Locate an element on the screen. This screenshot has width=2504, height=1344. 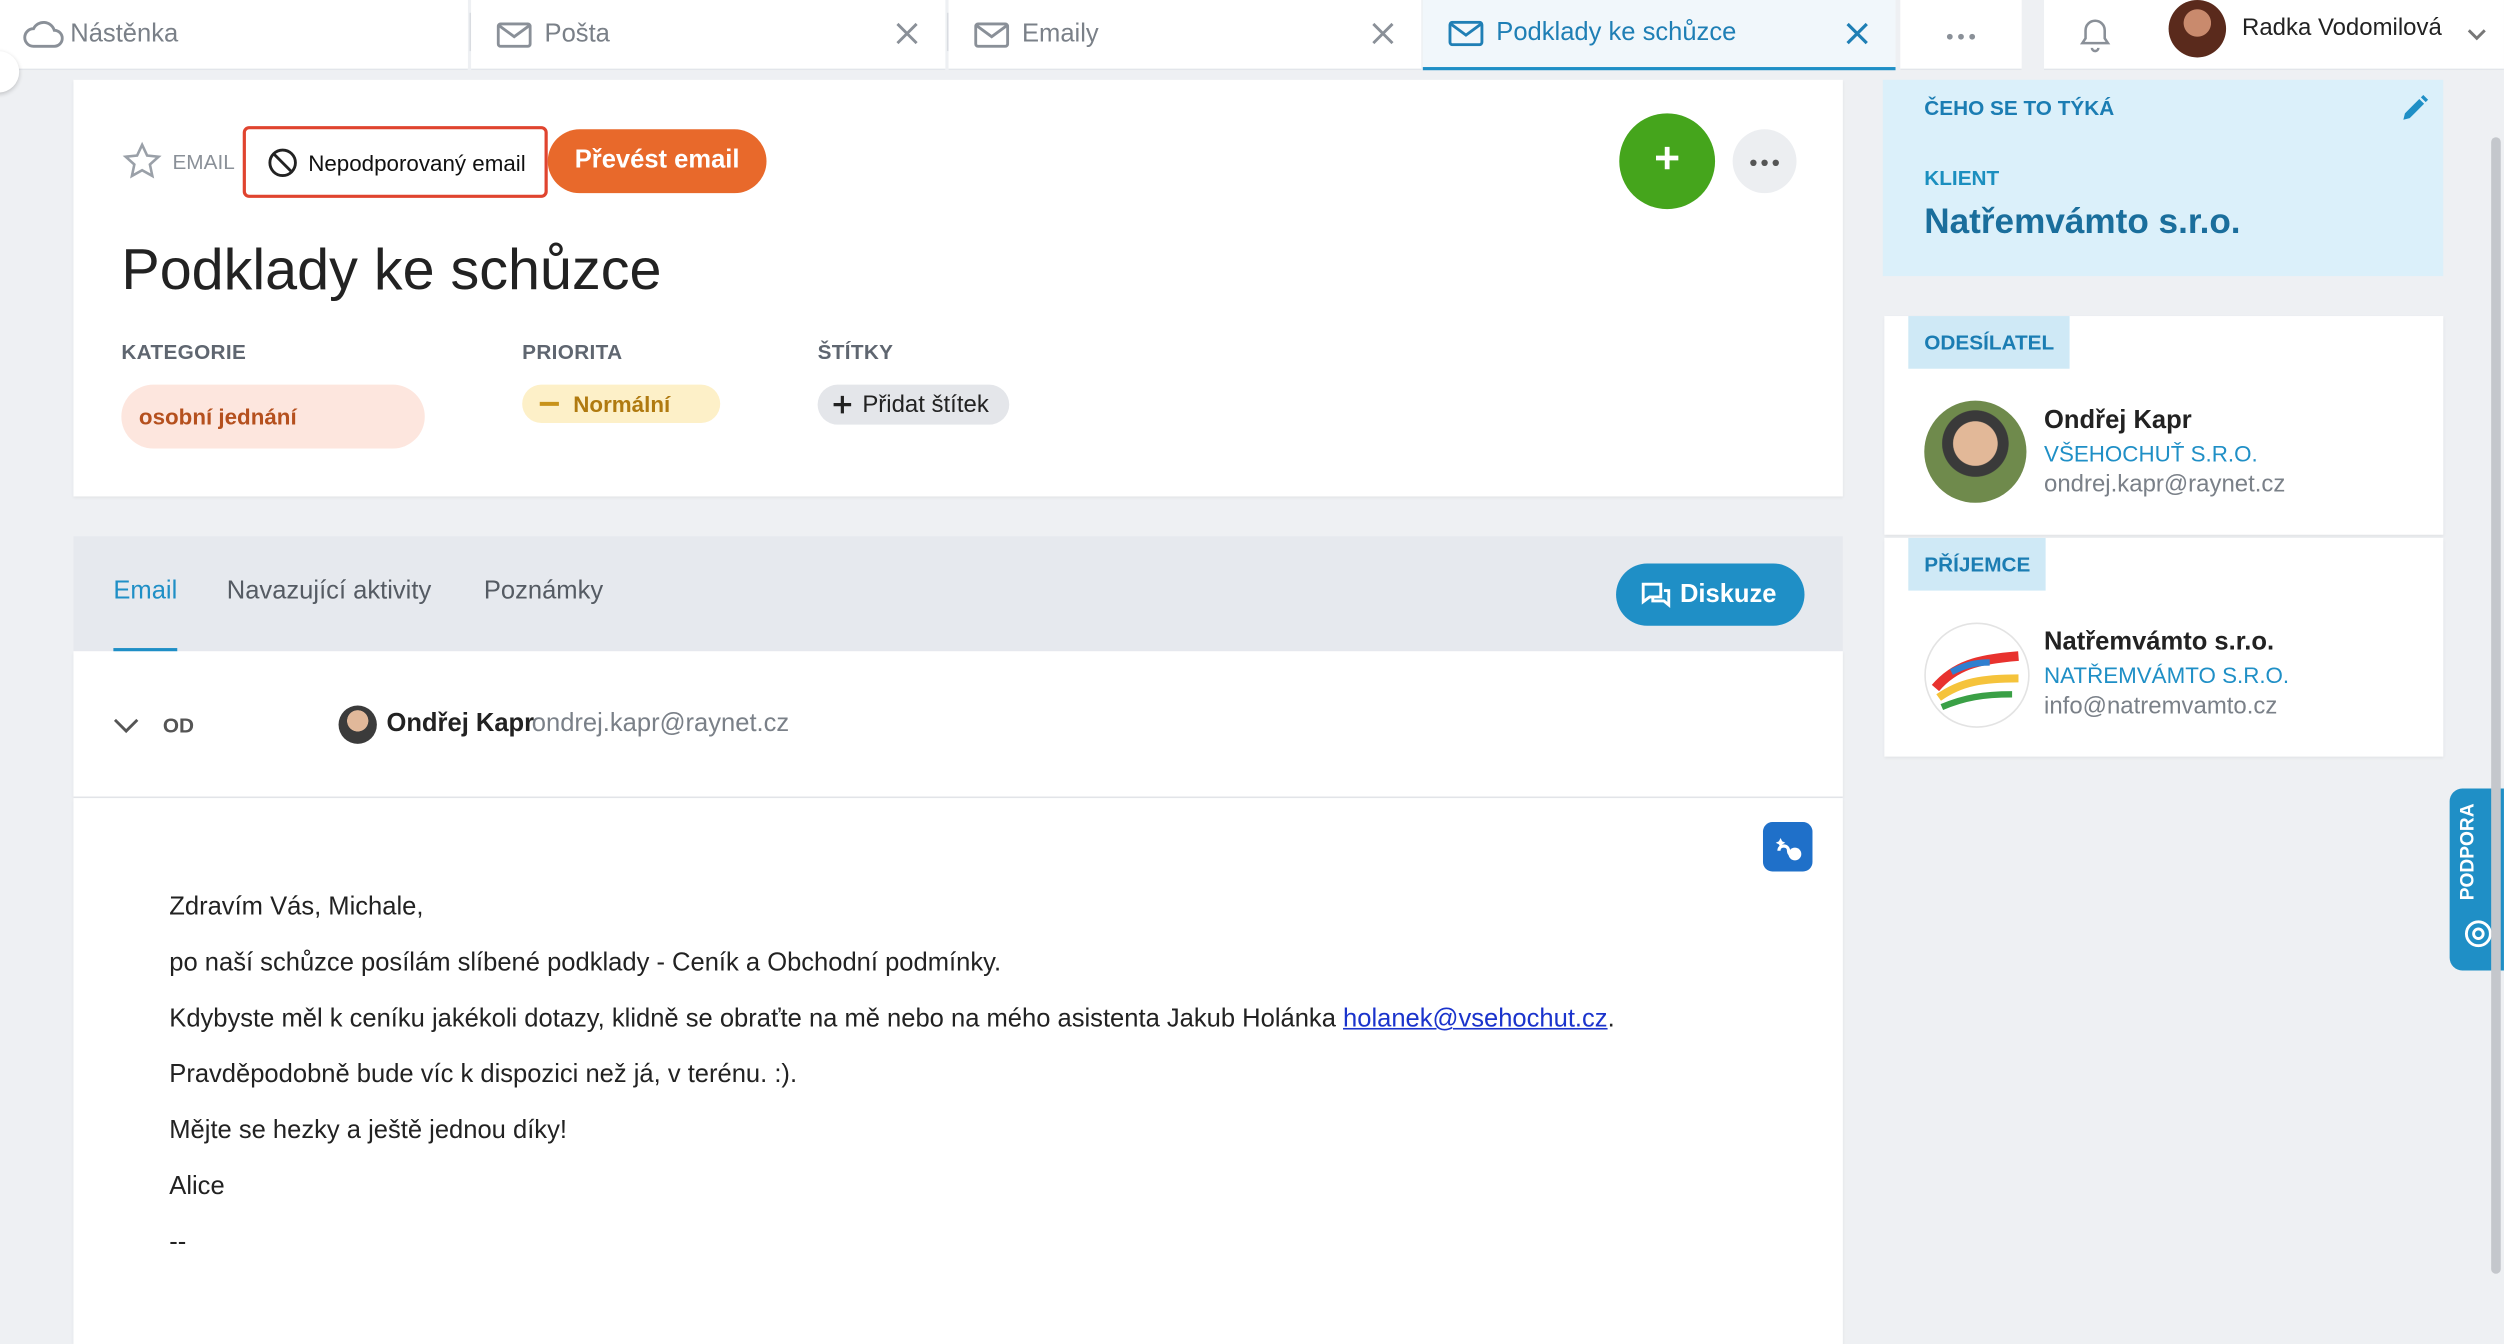
add-tag-button: Přidat štítek is located at coordinates (913, 404).